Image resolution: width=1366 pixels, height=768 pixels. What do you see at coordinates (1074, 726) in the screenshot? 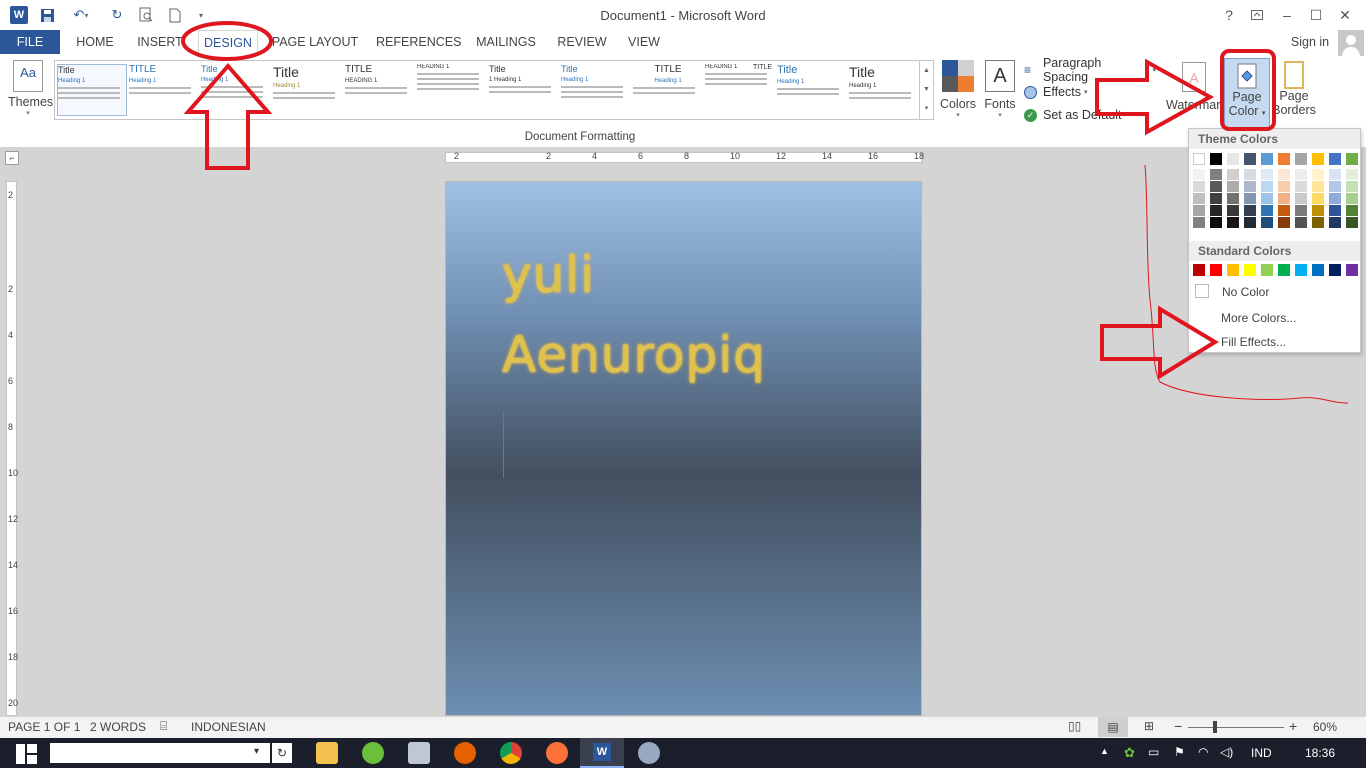
I see `read-mode-icon: ▯▯` at bounding box center [1074, 726].